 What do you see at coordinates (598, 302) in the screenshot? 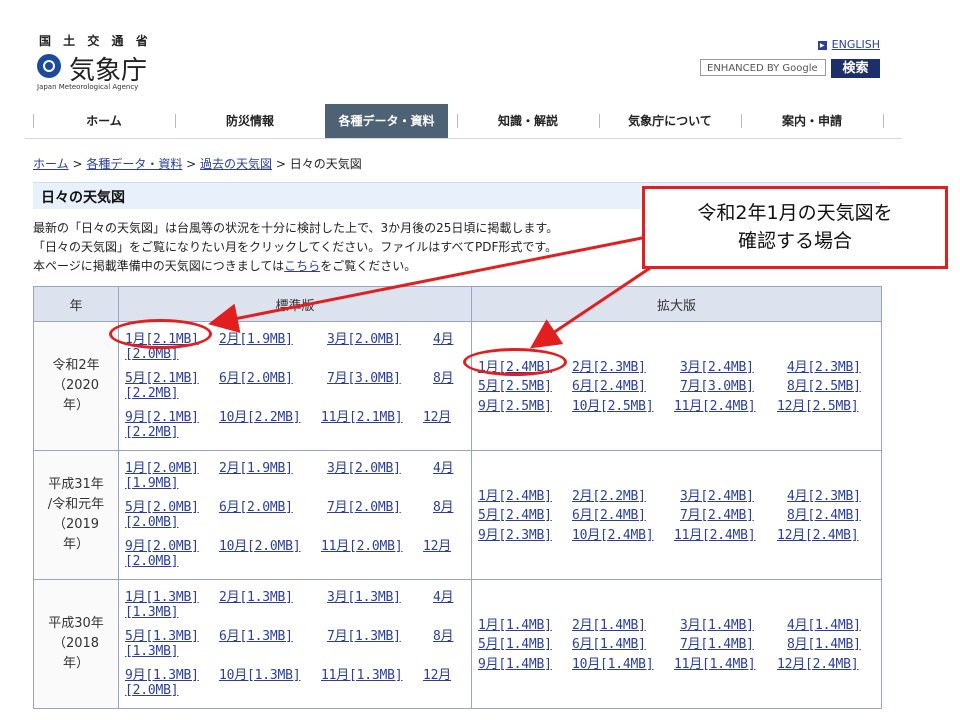
I see `arrow-to-enlarged` at bounding box center [598, 302].